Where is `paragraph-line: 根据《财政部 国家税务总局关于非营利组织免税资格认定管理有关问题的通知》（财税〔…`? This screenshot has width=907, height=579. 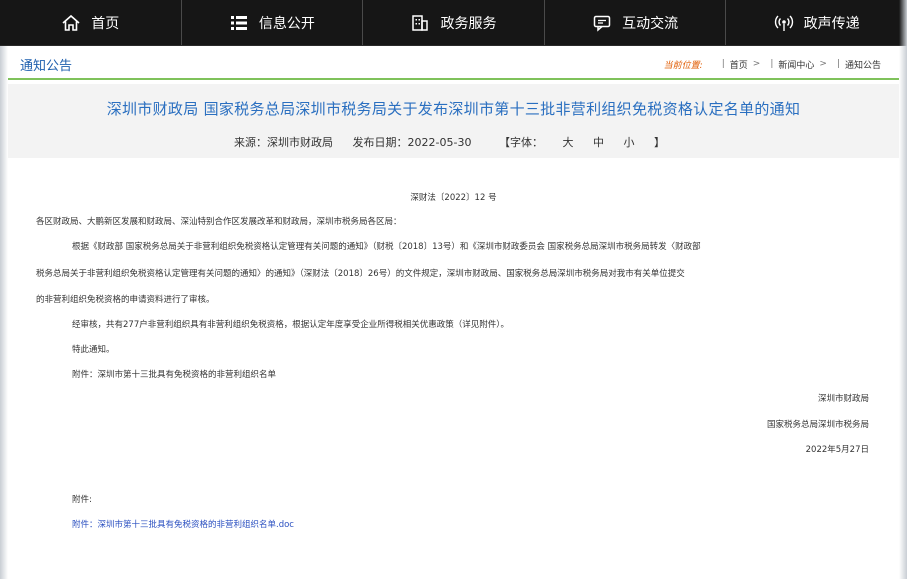 paragraph-line: 根据《财政部 国家税务总局关于非营利组织免税资格认定管理有关问题的通知》（财税〔… is located at coordinates (386, 247).